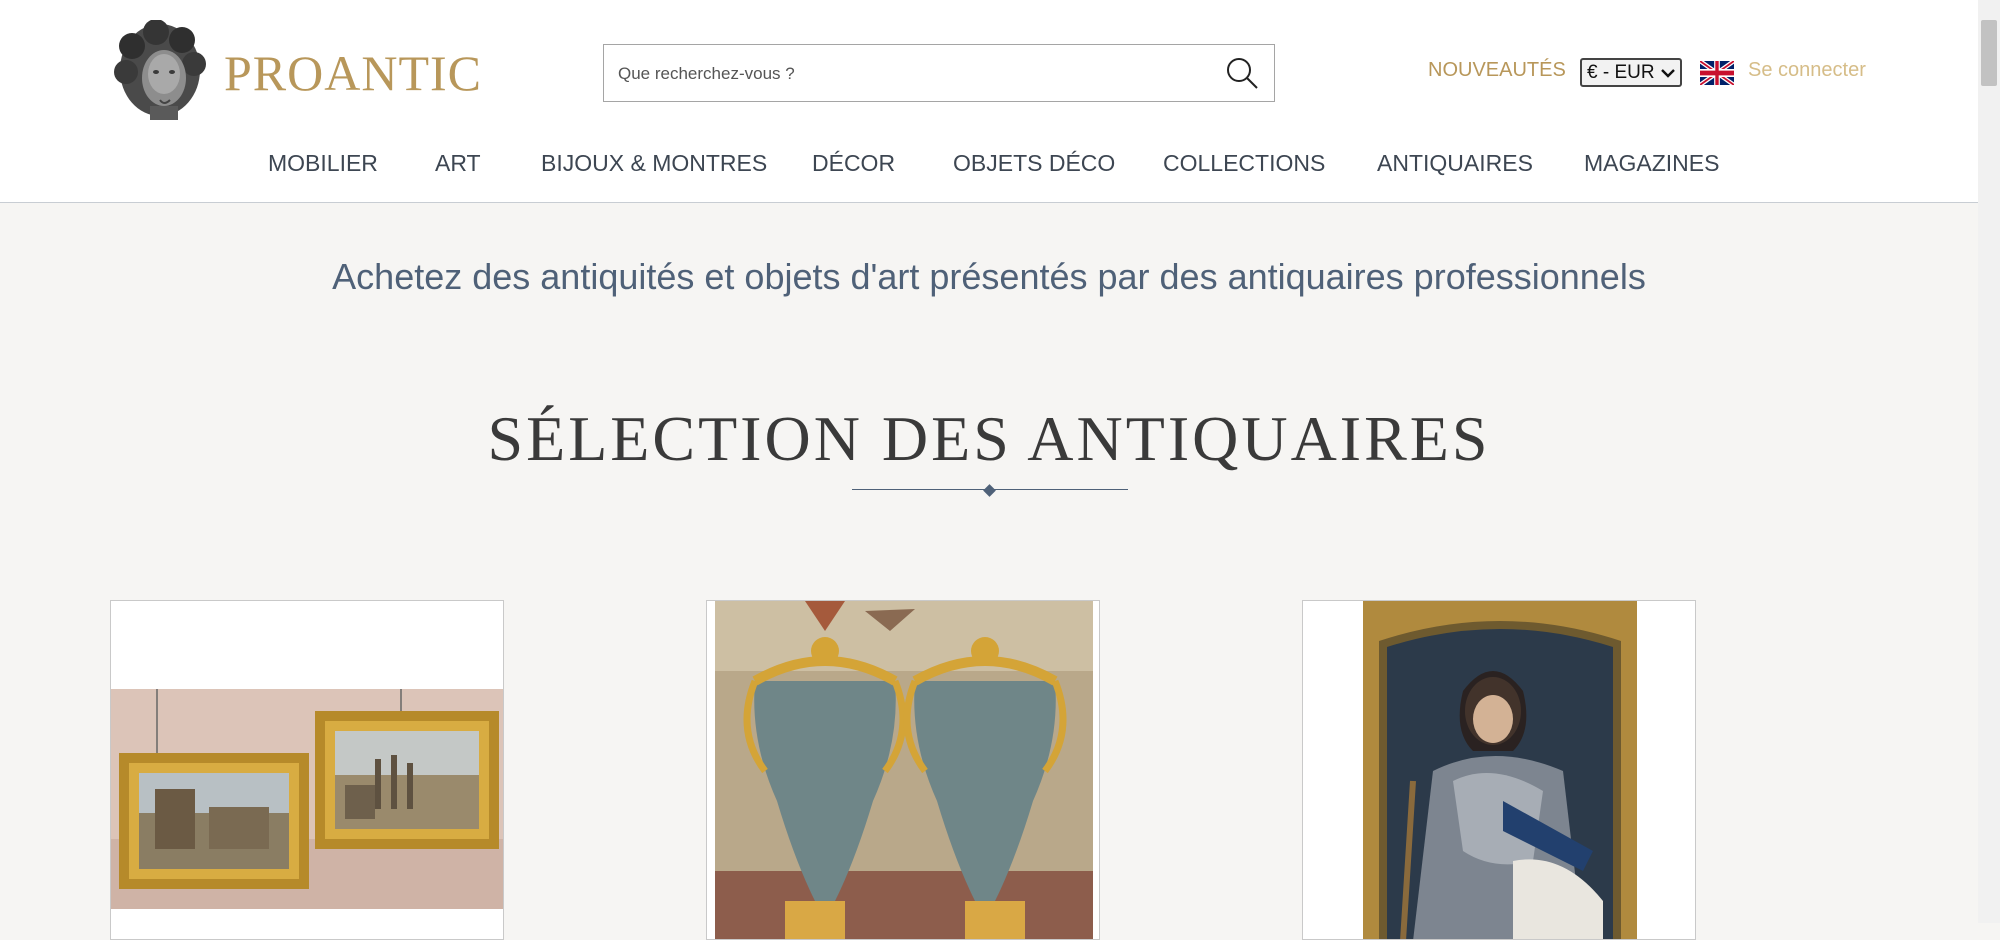  I want to click on nav-item-bijoux-montres: BIJOUX & MONTRES, so click(654, 163).